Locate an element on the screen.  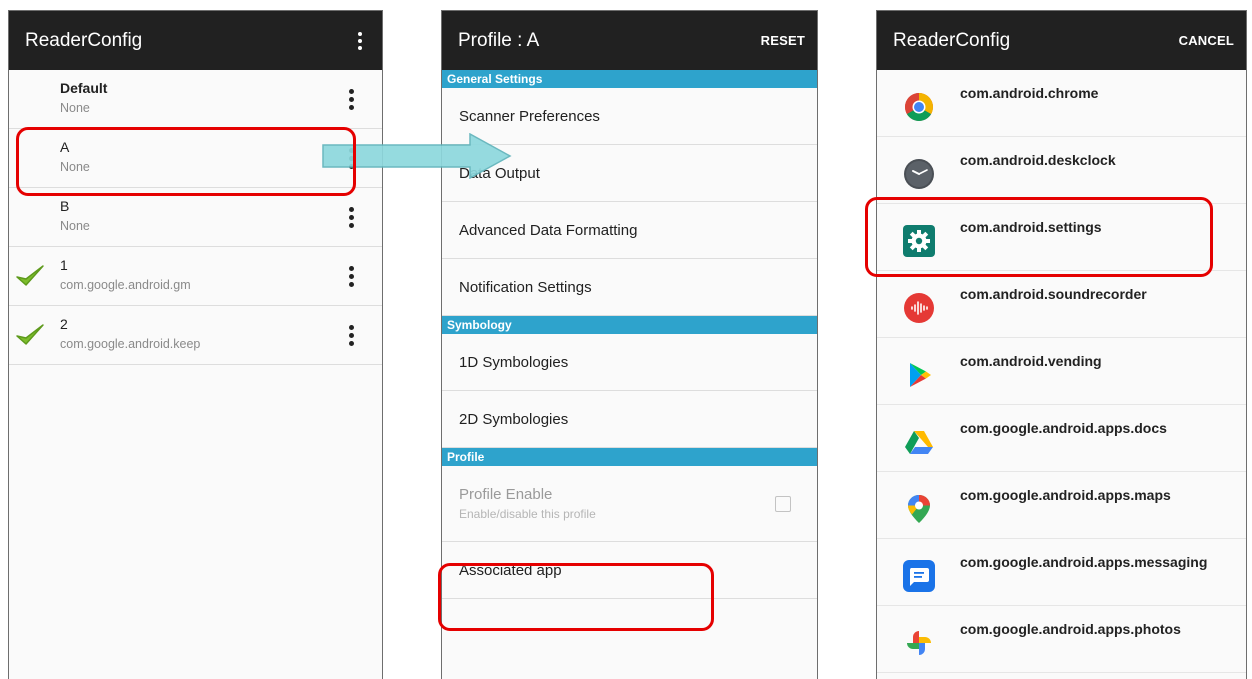
cancel-button: CANCEL is located at coordinates (1206, 40).